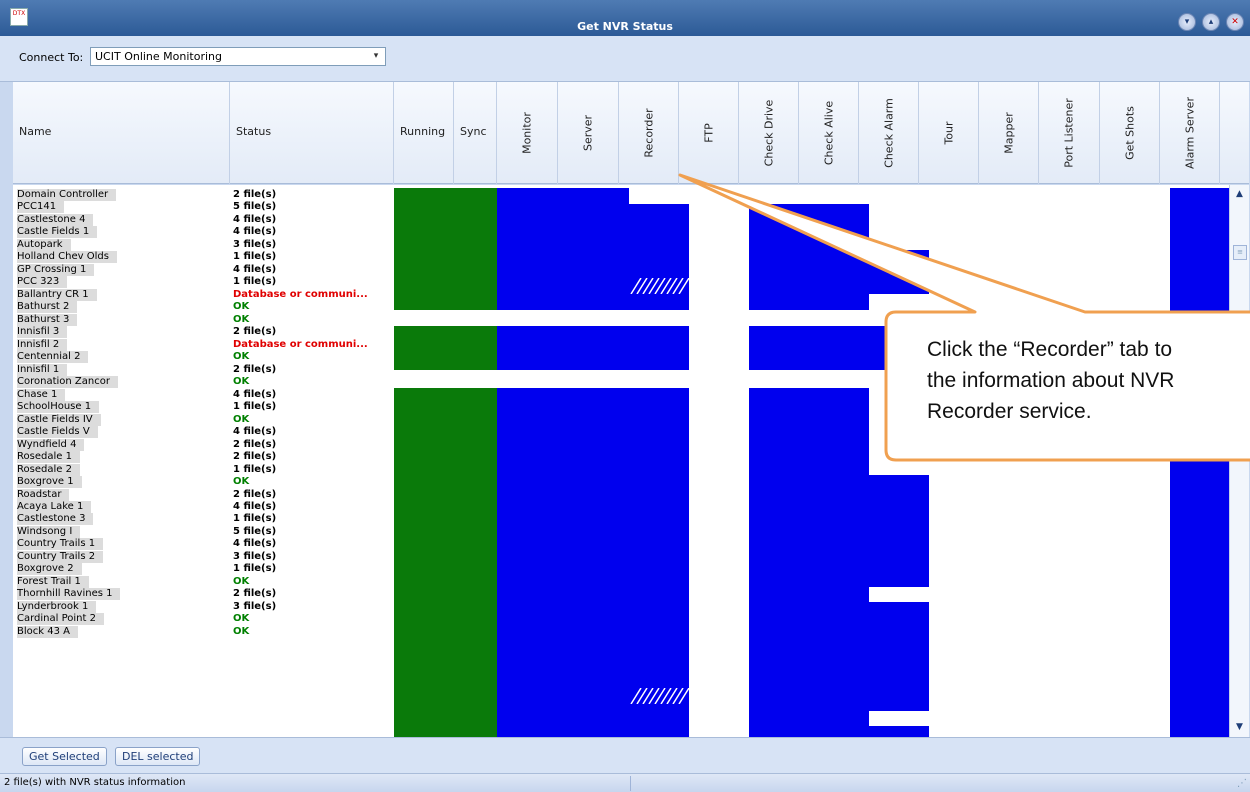 This screenshot has height=792, width=1250. What do you see at coordinates (35, 131) in the screenshot?
I see `column-label: Name` at bounding box center [35, 131].